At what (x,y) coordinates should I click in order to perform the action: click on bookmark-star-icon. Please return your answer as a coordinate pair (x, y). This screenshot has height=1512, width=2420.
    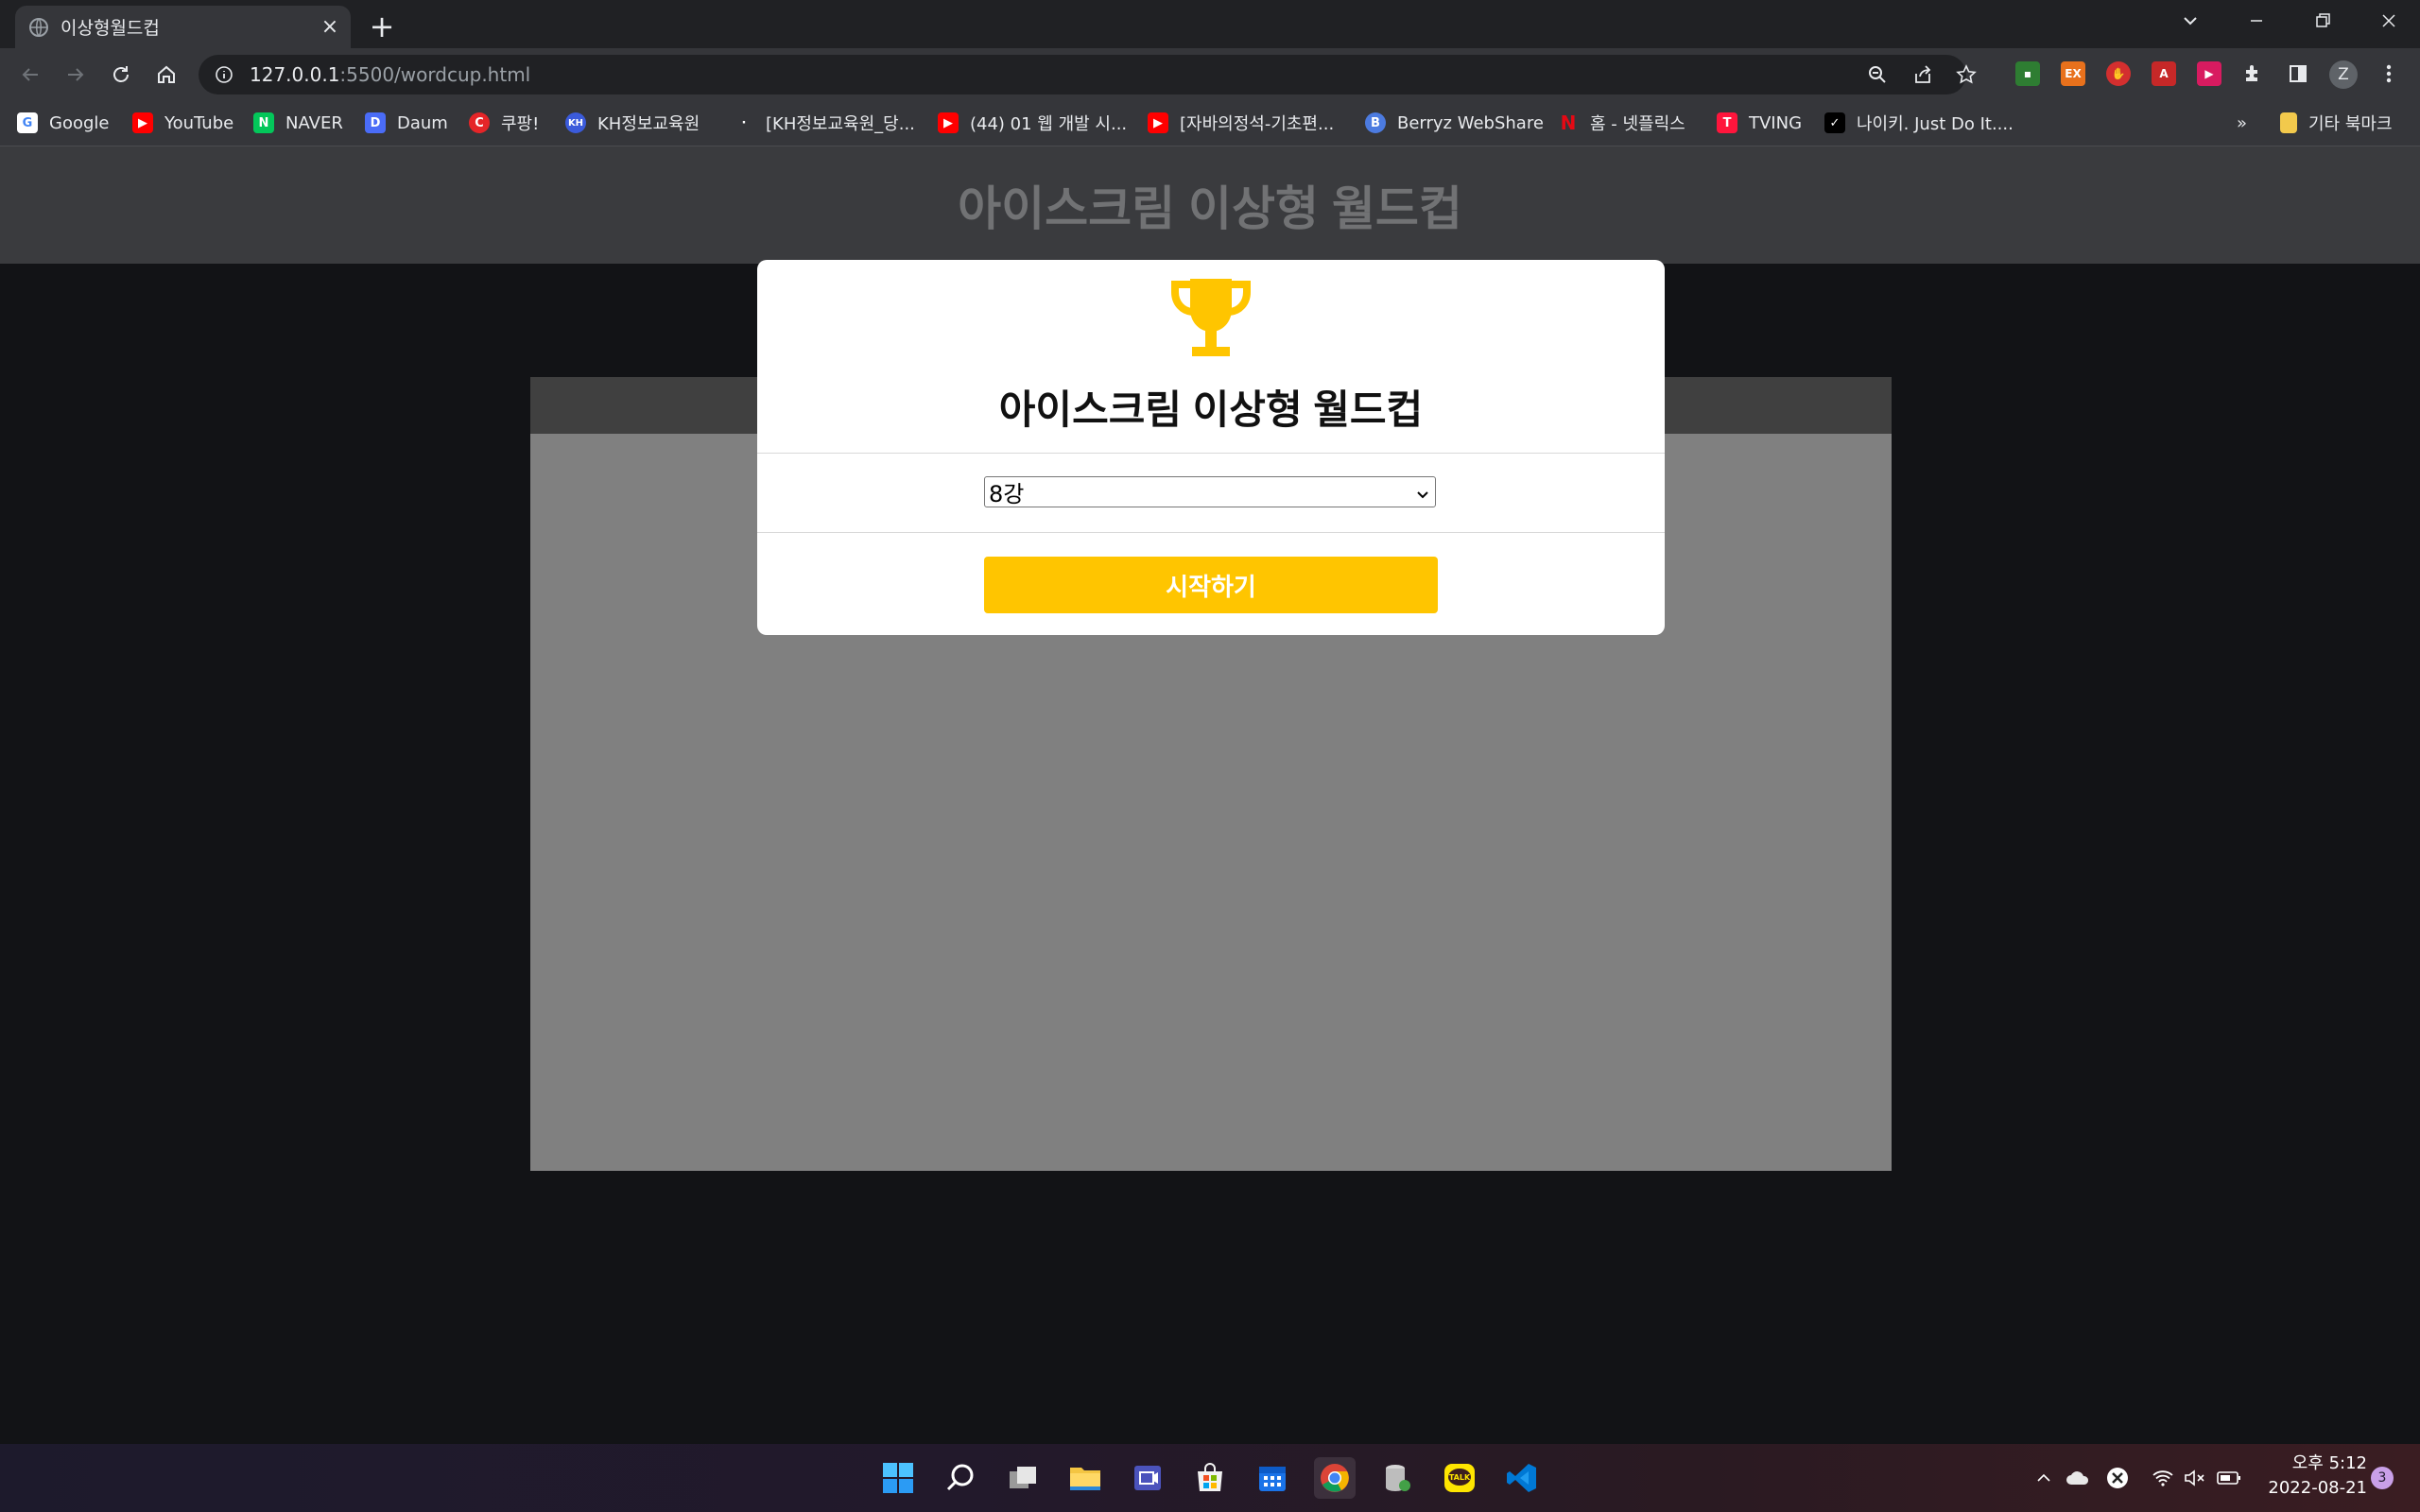
    Looking at the image, I should click on (1966, 74).